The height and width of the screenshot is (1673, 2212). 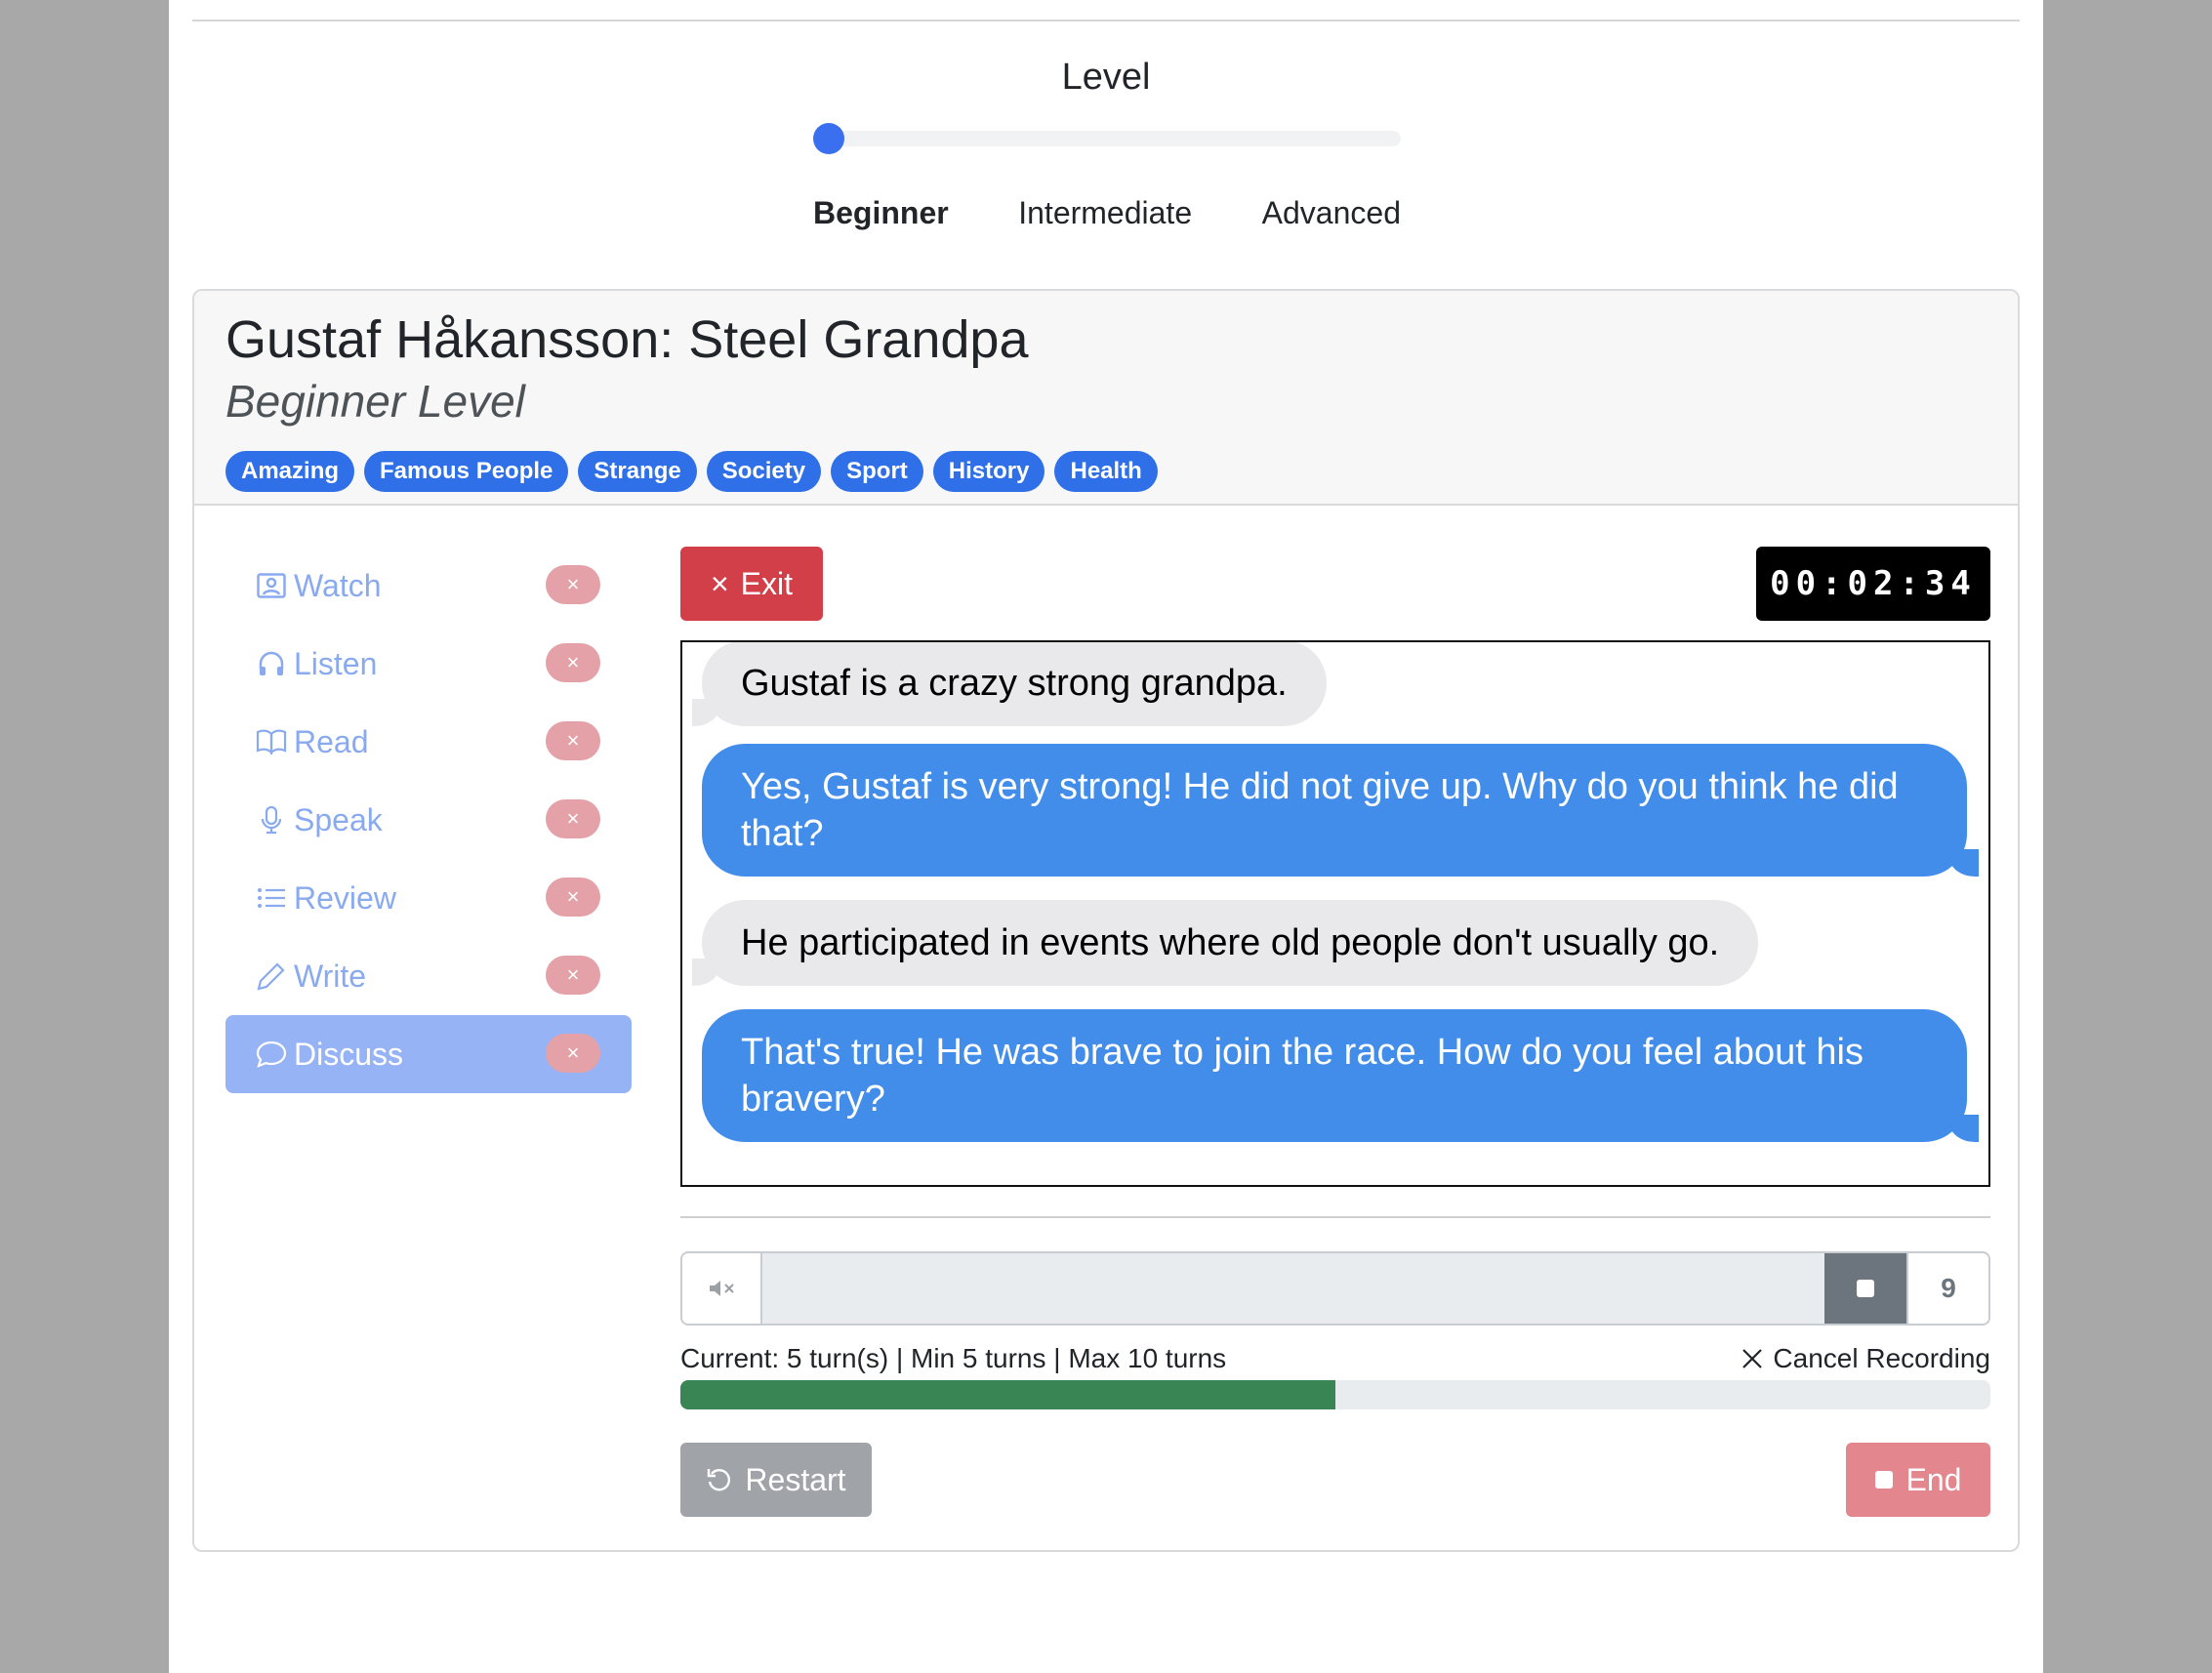 I want to click on chat-bubble-icon, so click(x=271, y=1055).